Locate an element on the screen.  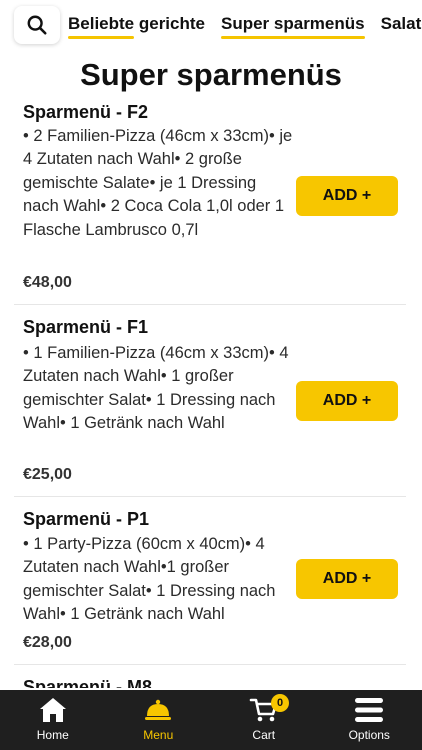
category-bar: Beliebte gerichte Super sparmenüs Salate is located at coordinates (211, 26).